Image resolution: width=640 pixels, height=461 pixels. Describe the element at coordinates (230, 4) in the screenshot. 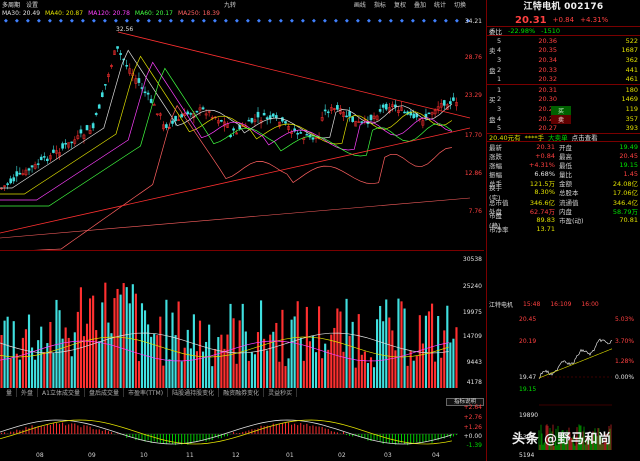

I see `layout-button: 九转` at that location.